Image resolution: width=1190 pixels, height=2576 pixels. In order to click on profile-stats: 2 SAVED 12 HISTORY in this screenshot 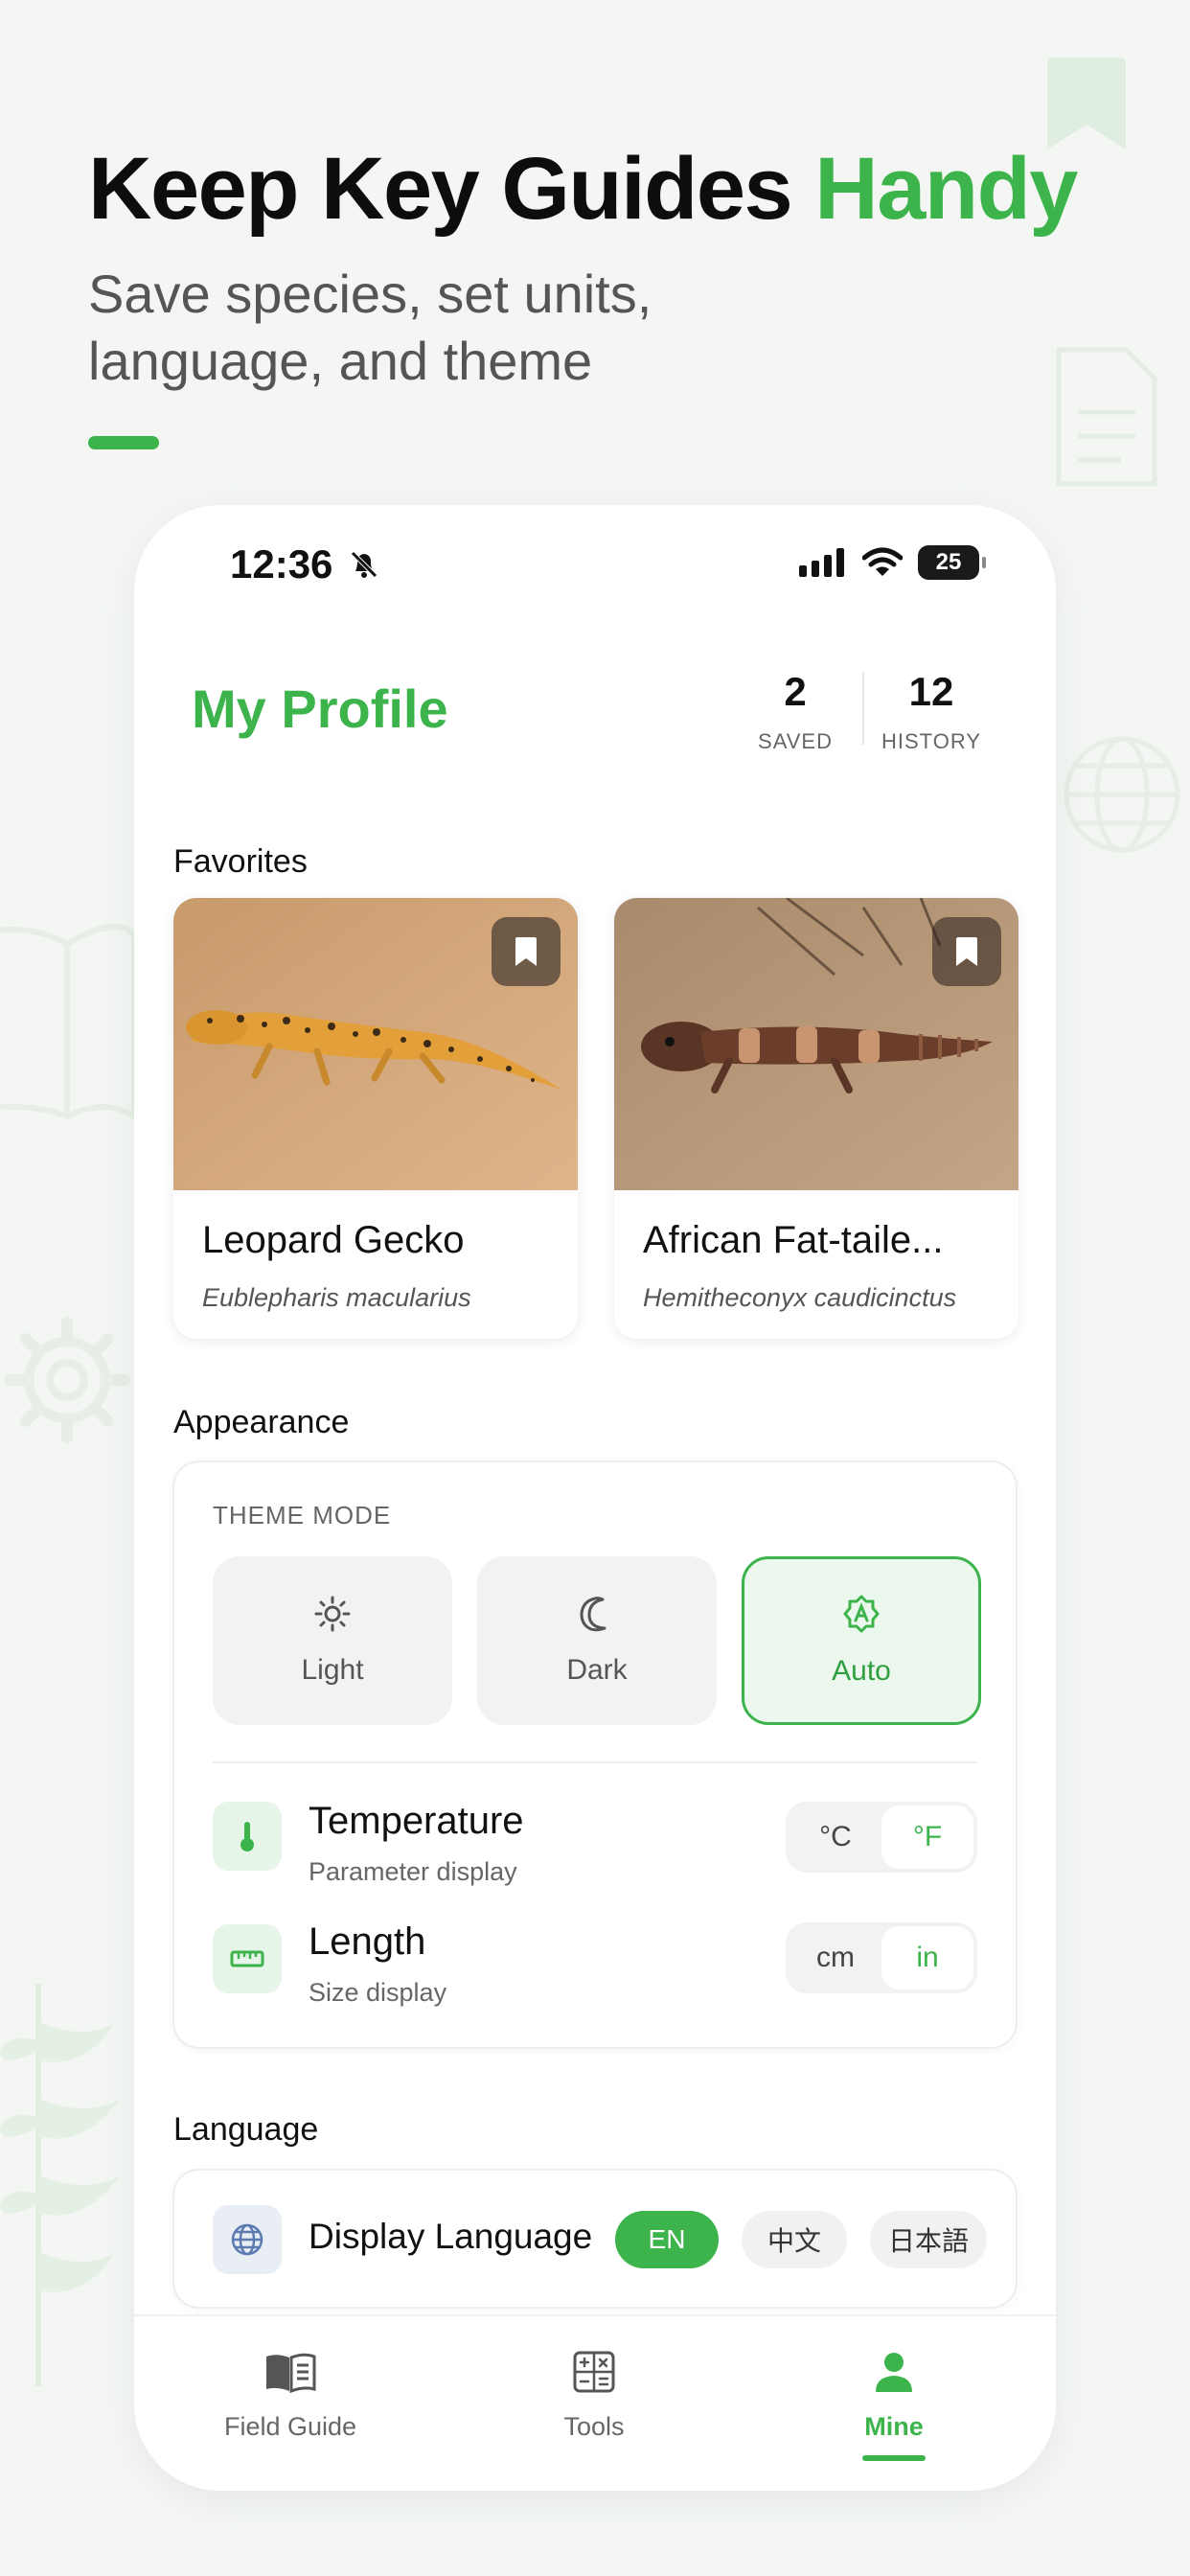, I will do `click(863, 711)`.